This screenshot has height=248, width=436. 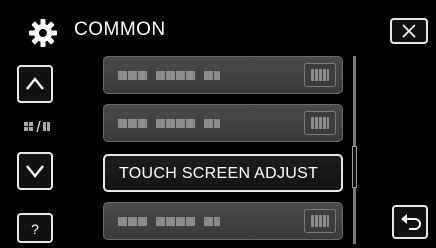 I want to click on return-arrow-icon, so click(x=411, y=222).